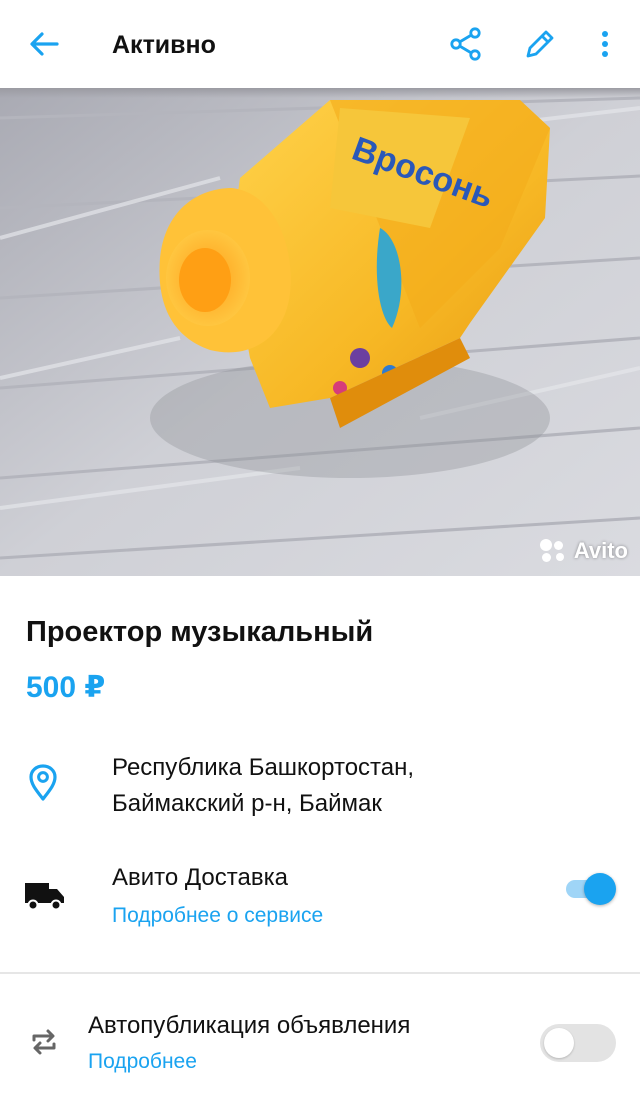  Describe the element at coordinates (320, 973) in the screenshot. I see `section-divider` at that location.